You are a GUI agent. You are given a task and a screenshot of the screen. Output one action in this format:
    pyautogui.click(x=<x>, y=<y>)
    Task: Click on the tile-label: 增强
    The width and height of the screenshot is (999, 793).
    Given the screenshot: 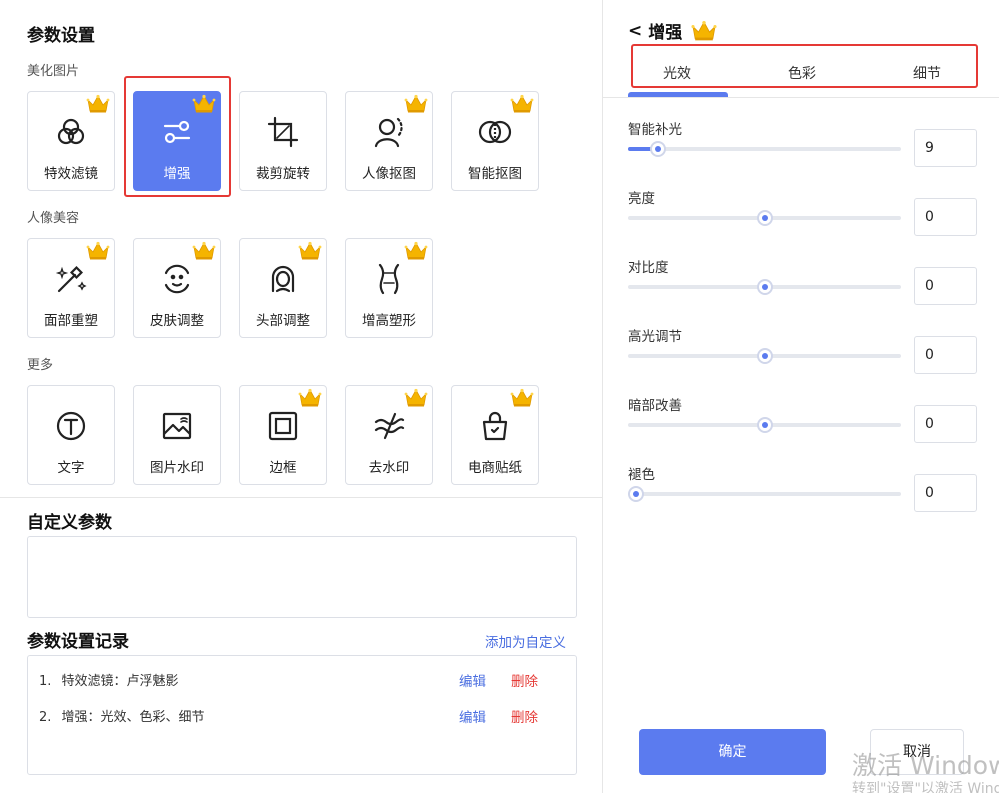 What is the action you would take?
    pyautogui.click(x=177, y=174)
    